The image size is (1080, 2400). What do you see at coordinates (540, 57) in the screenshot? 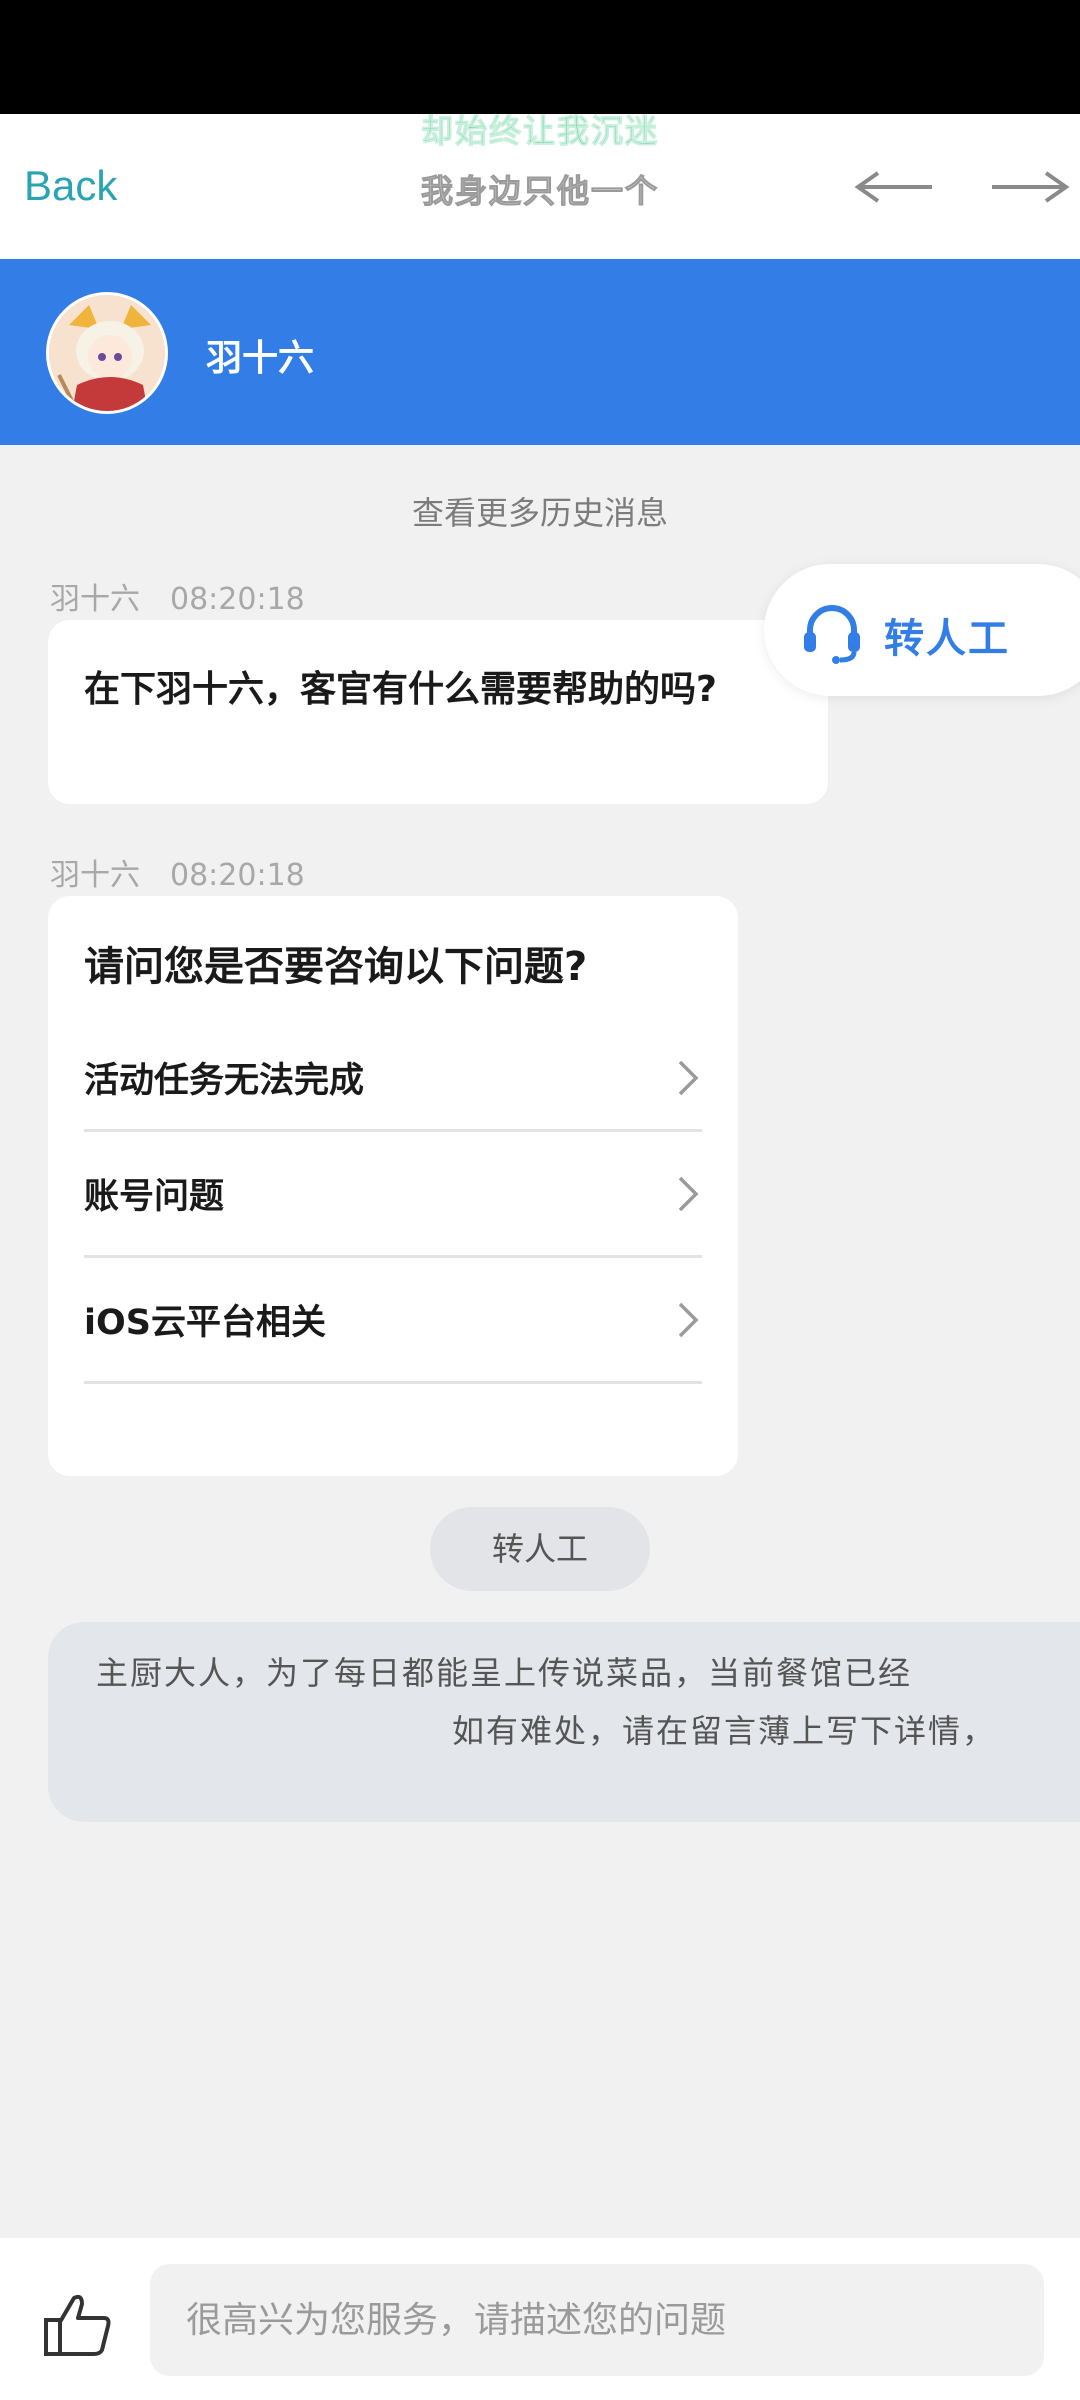
I see `status-bar` at bounding box center [540, 57].